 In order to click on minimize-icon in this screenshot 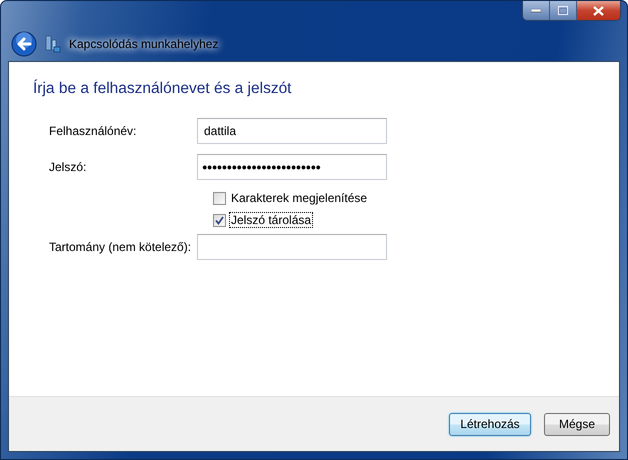, I will do `click(536, 10)`.